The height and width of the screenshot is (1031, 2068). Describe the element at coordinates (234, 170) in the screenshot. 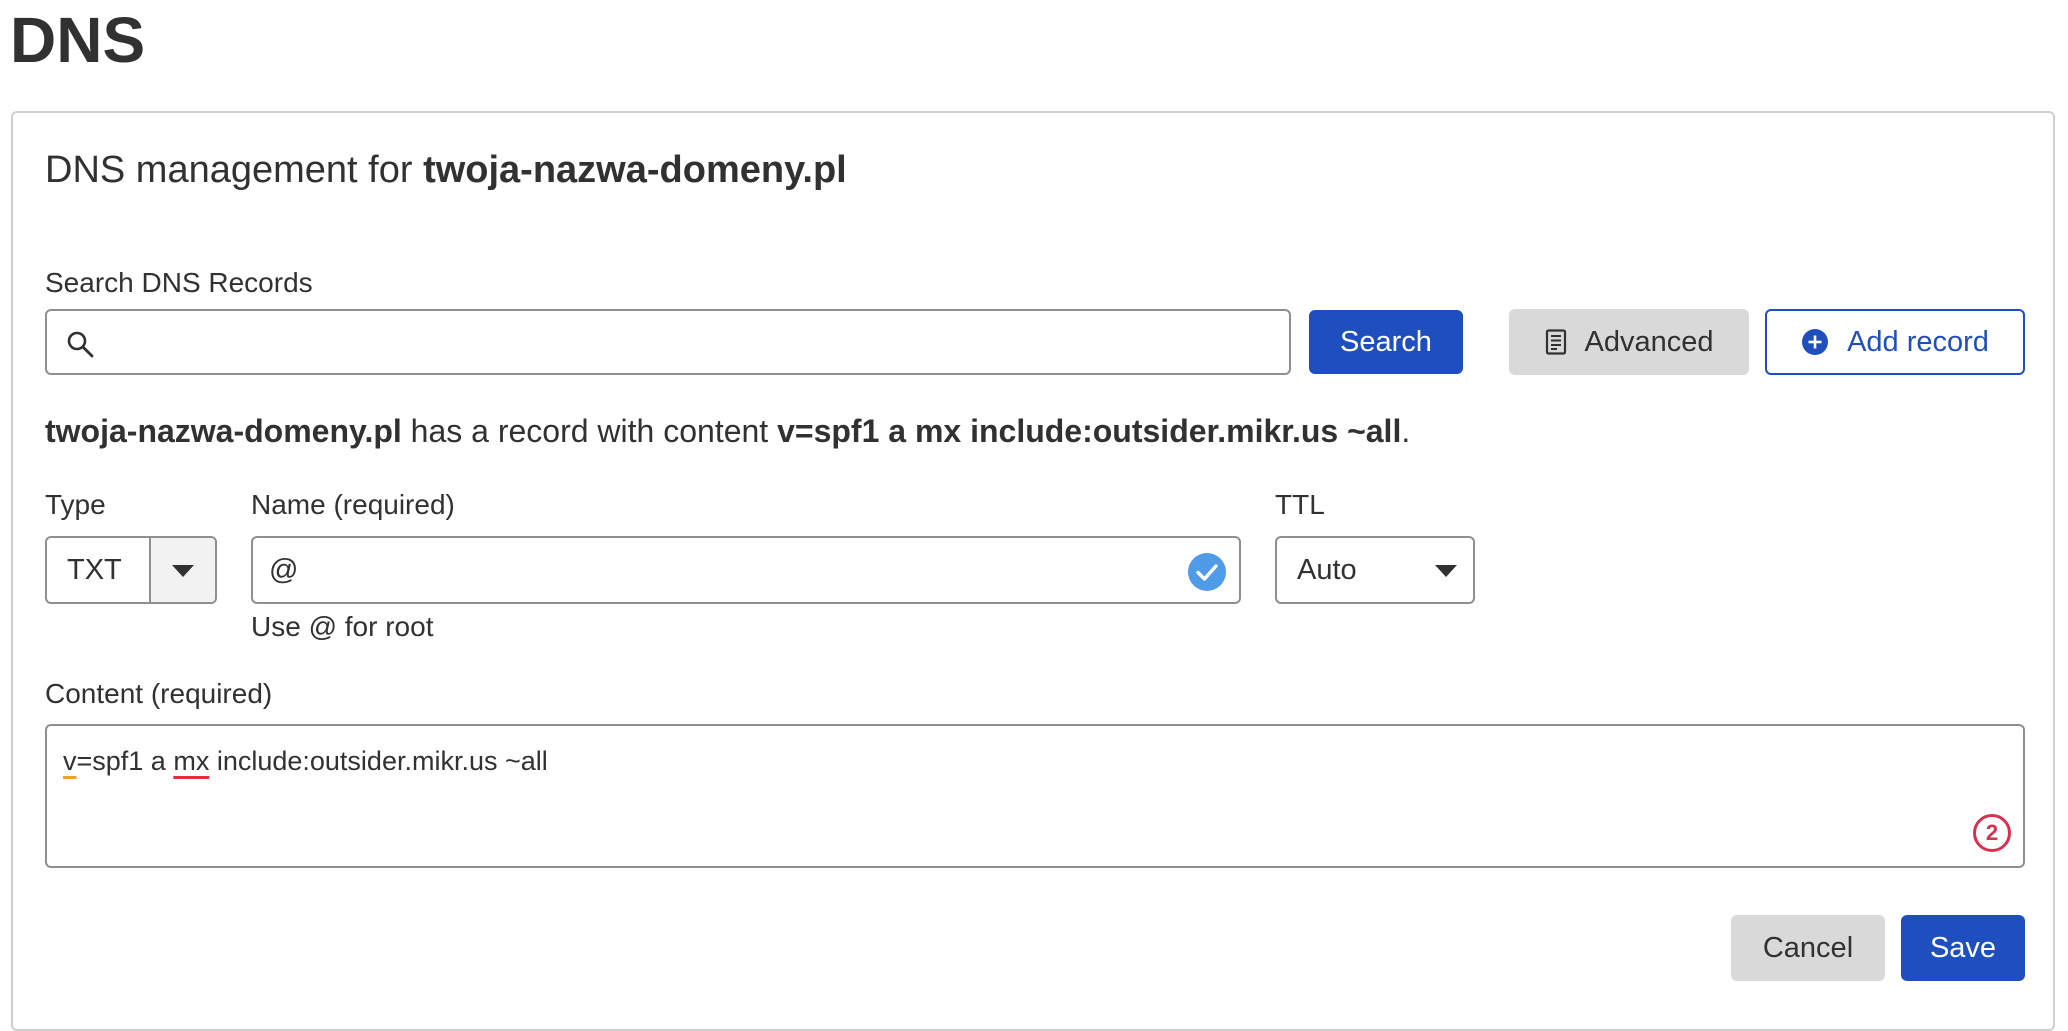

I see `card-heading-prefix: DNS management for` at that location.